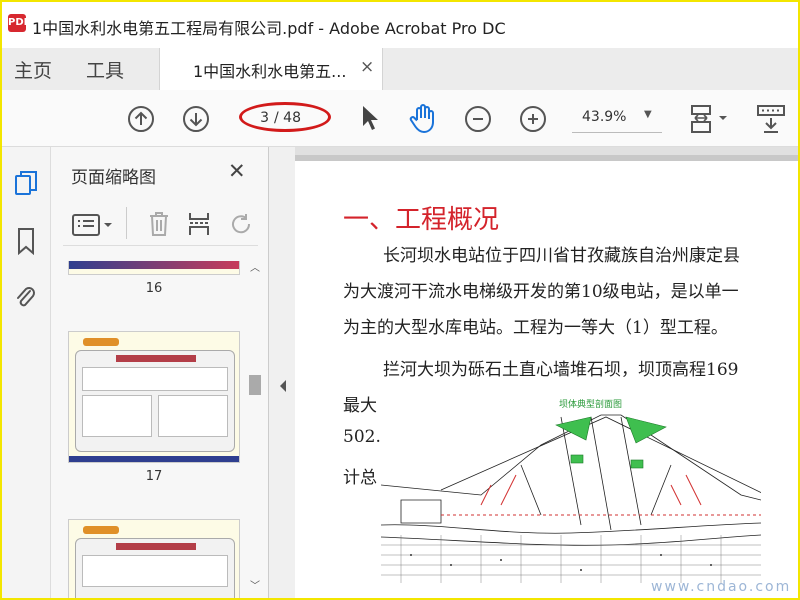 The height and width of the screenshot is (600, 800). Describe the element at coordinates (648, 114) in the screenshot. I see `chevron-down-icon: ▼` at that location.